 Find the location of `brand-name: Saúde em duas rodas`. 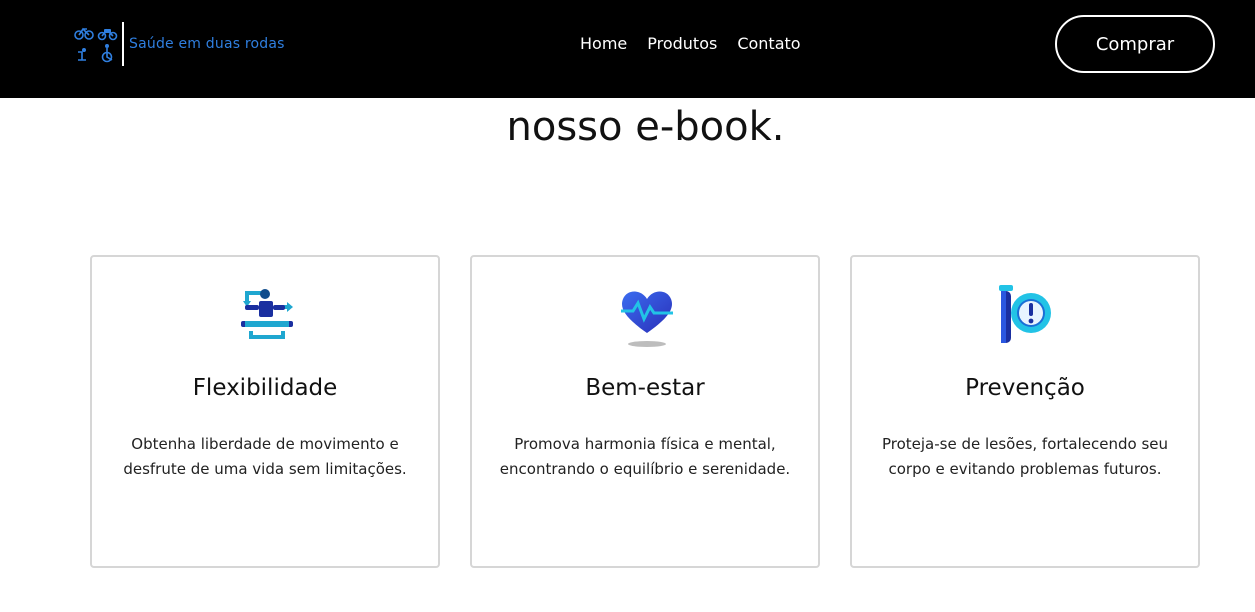

brand-name: Saúde em duas rodas is located at coordinates (207, 44).